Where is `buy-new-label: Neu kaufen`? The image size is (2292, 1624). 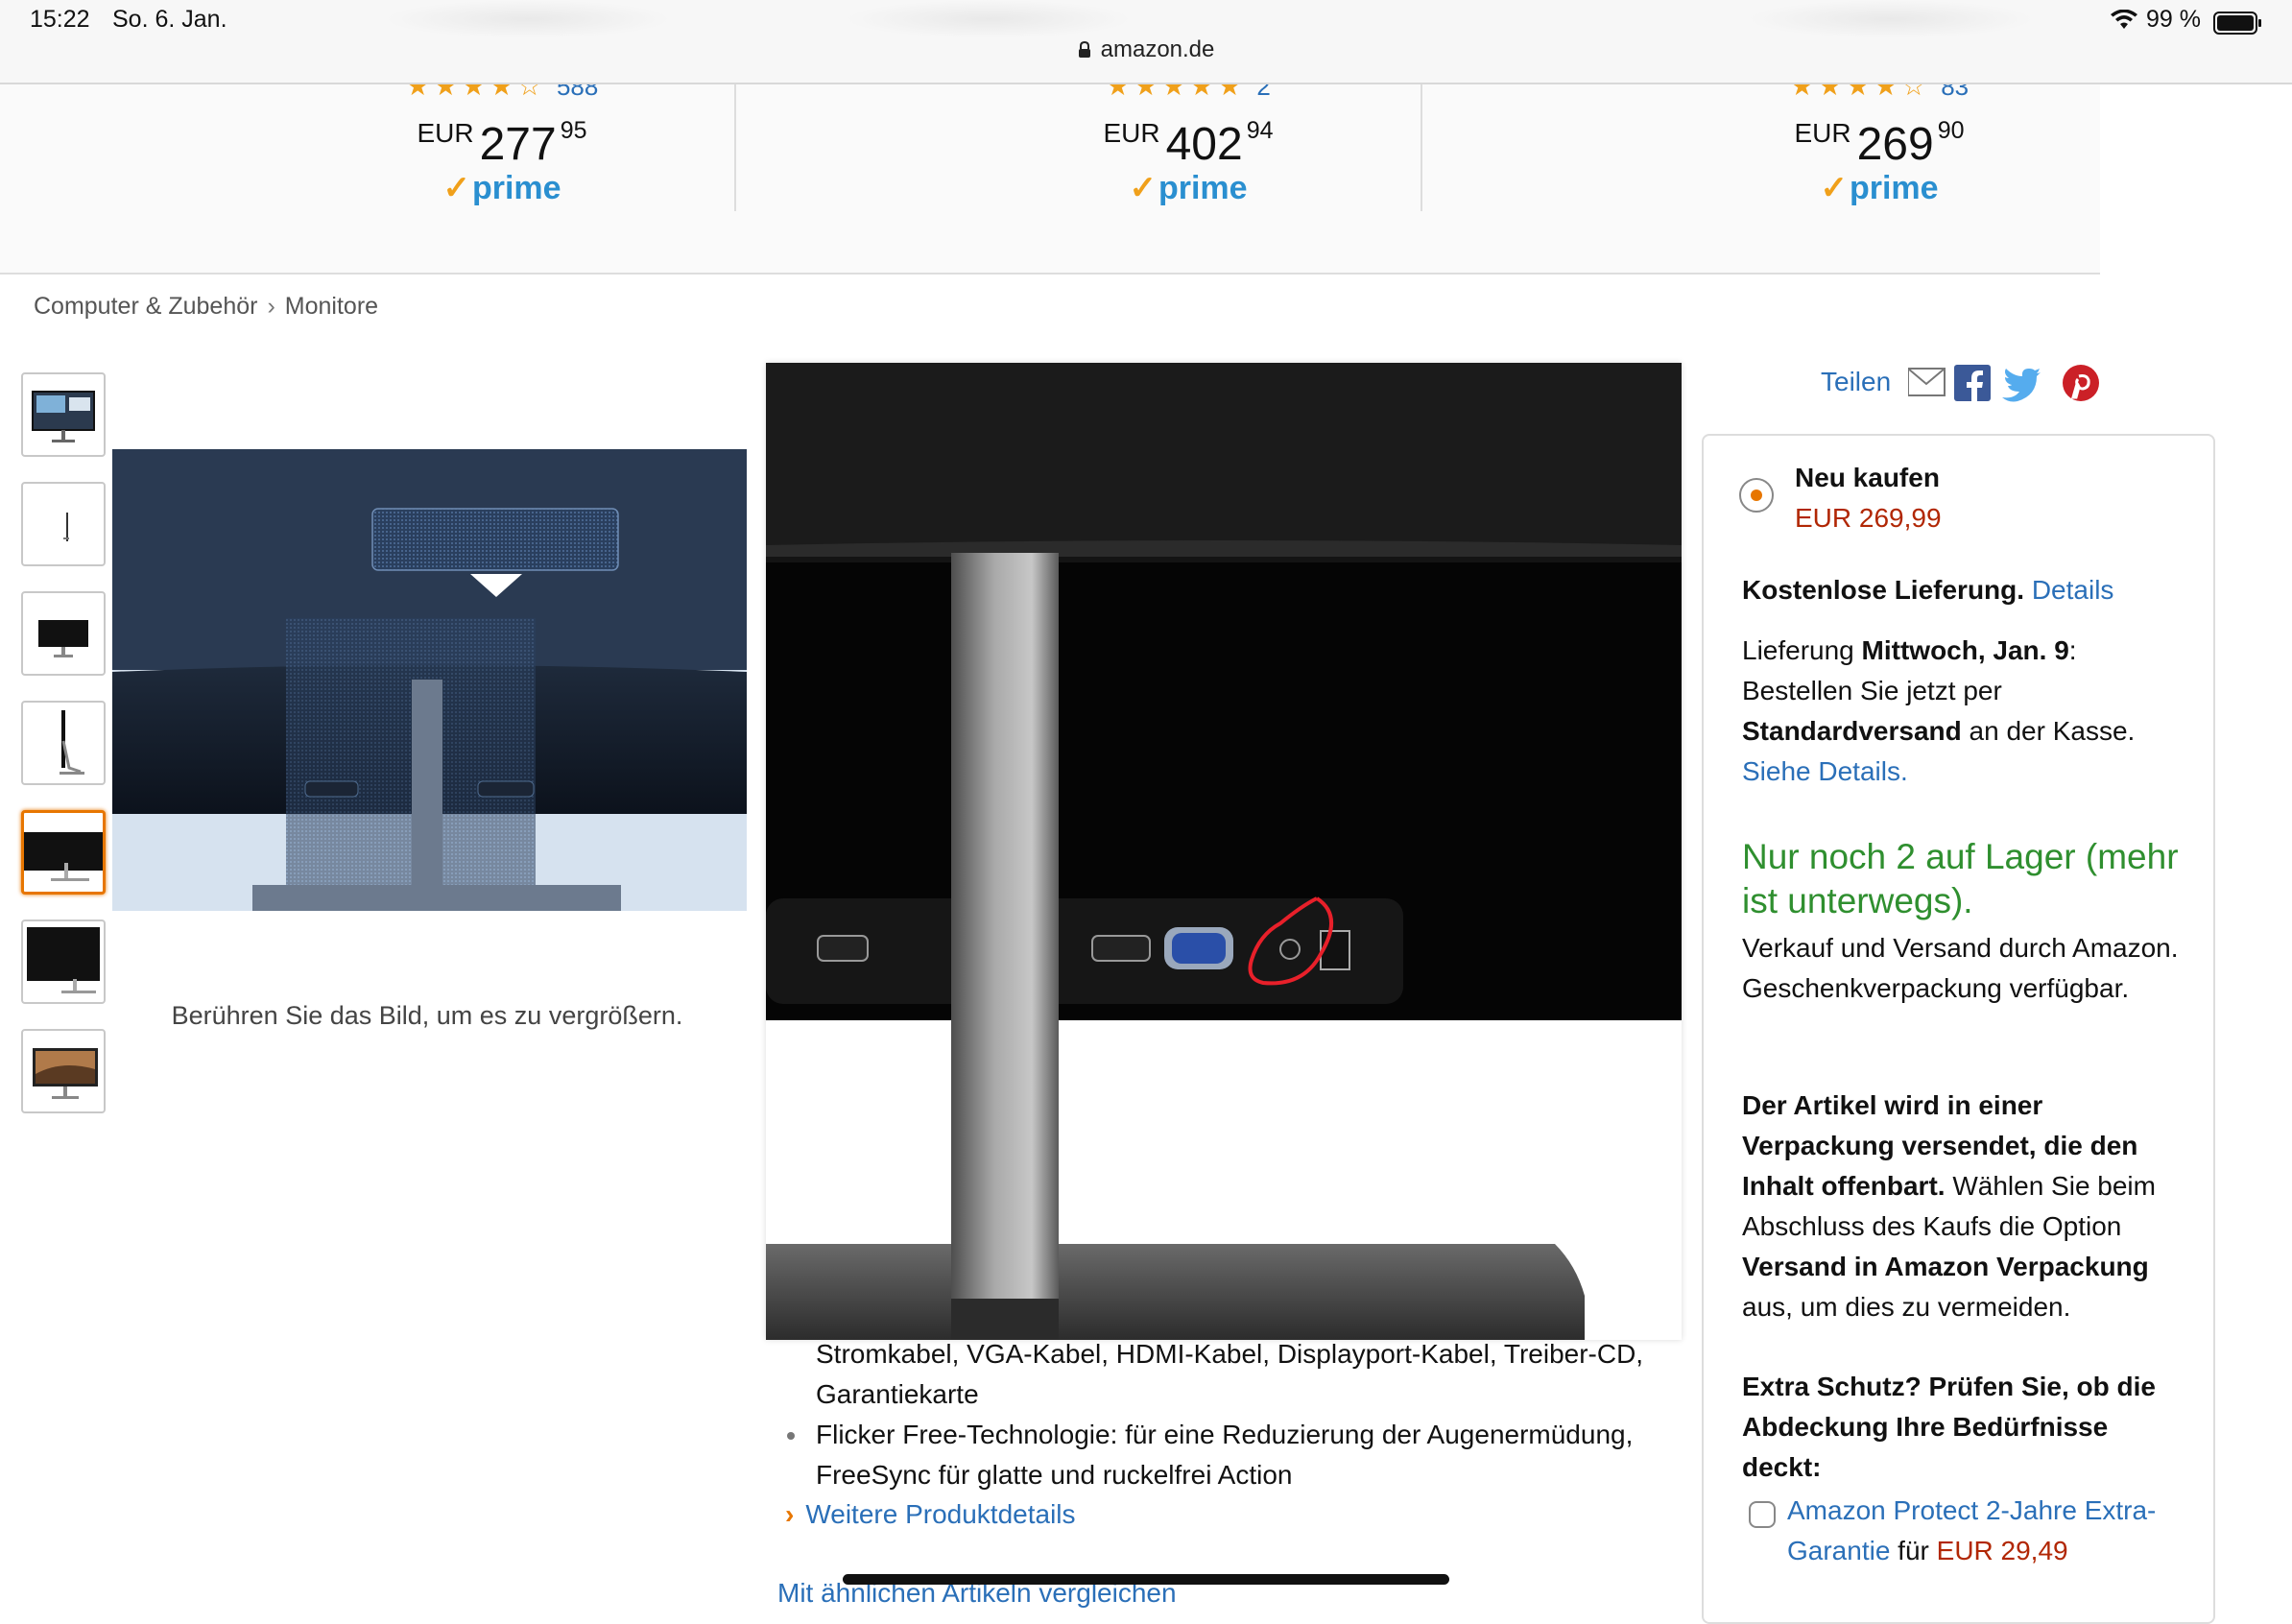
buy-new-label: Neu kaufen is located at coordinates (1868, 478).